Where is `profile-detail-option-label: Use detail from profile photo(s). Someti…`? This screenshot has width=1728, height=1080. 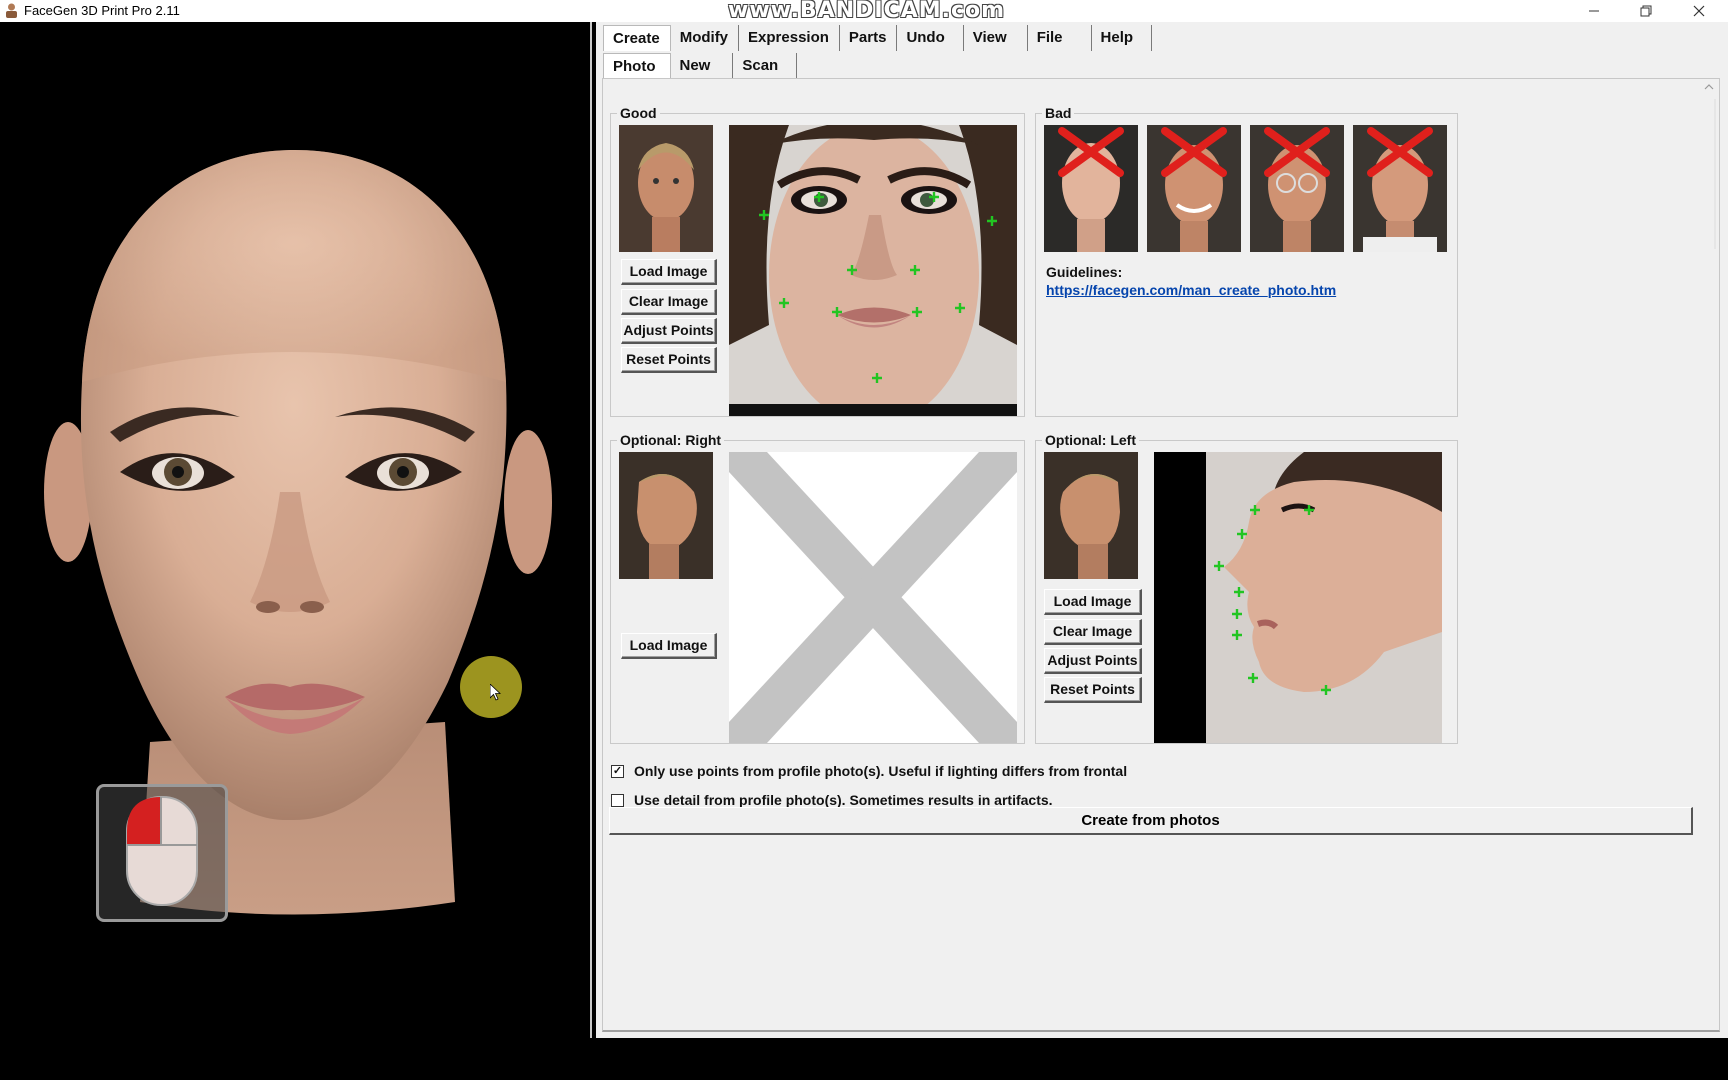 profile-detail-option-label: Use detail from profile photo(s). Someti… is located at coordinates (843, 800).